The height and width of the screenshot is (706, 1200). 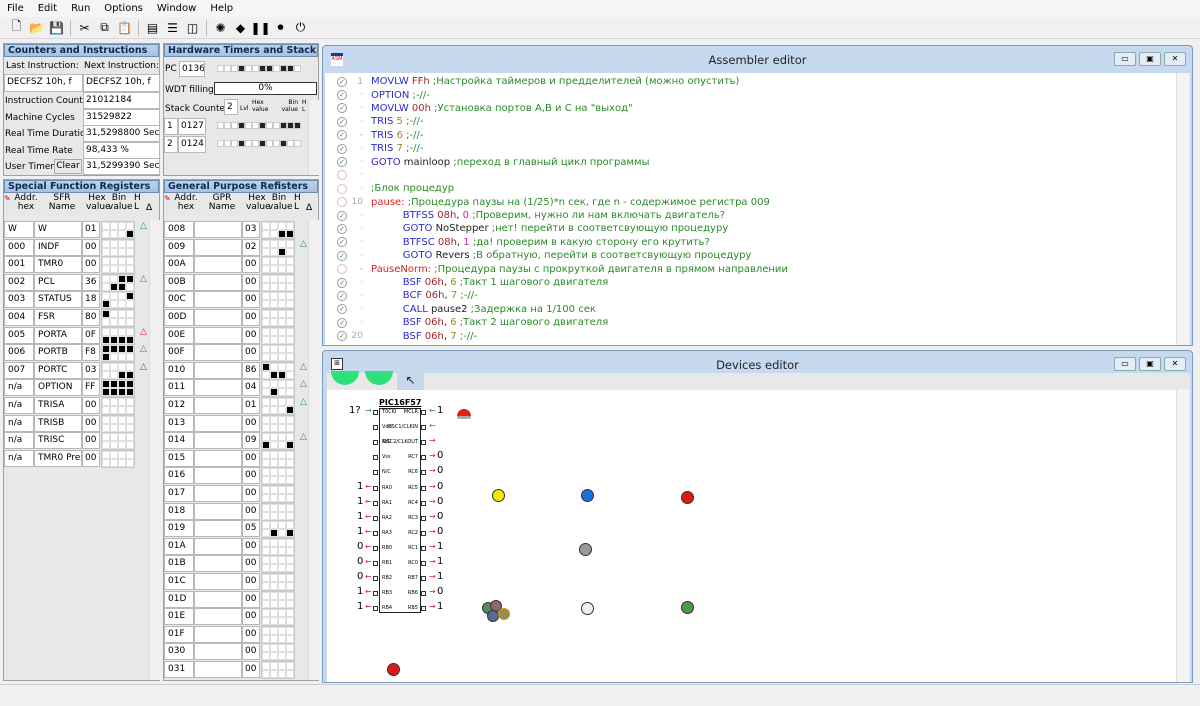 What do you see at coordinates (251, 441) in the screenshot?
I see `register-hex-value: 09` at bounding box center [251, 441].